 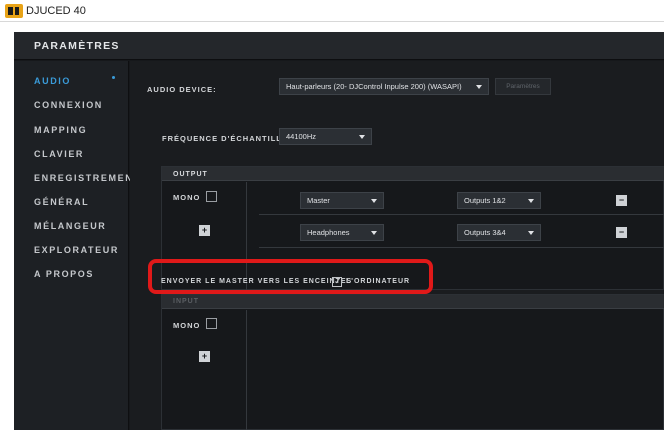 What do you see at coordinates (485, 200) in the screenshot?
I see `output-routing-value: Outputs 1&2` at bounding box center [485, 200].